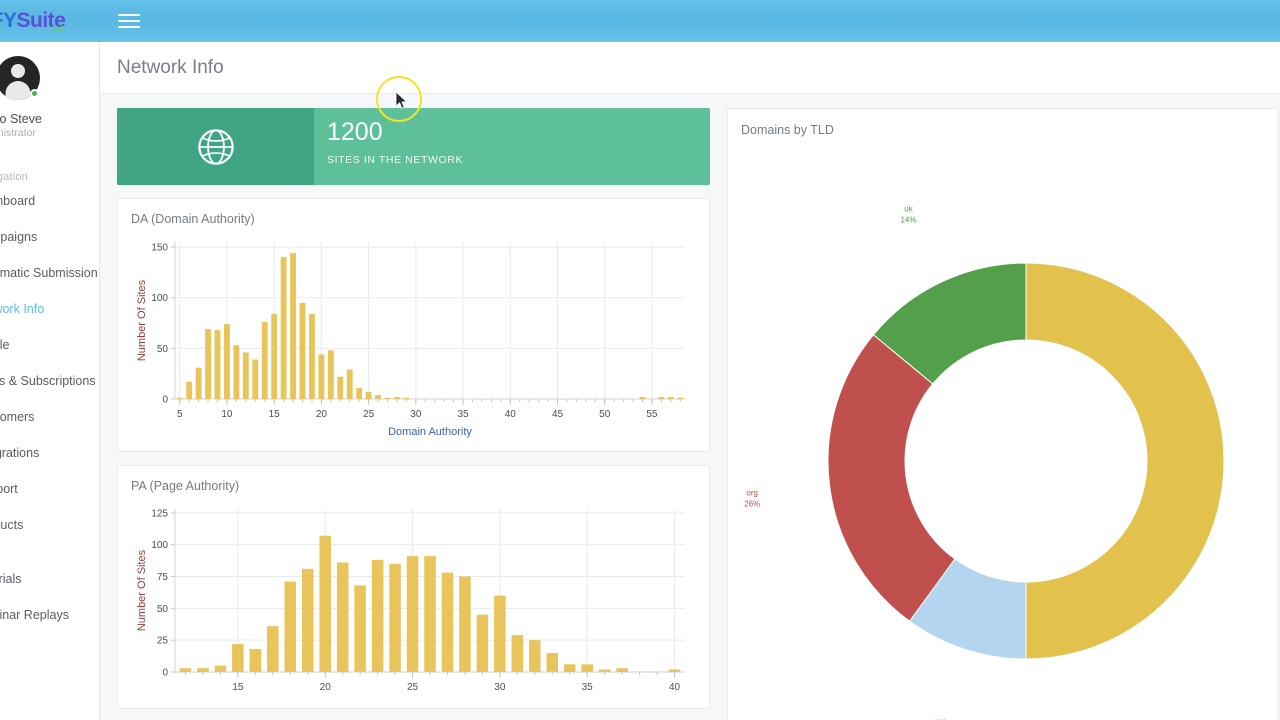 This screenshot has width=1280, height=720. Describe the element at coordinates (430, 432) in the screenshot. I see `x-axis-title: Domain Authority` at that location.